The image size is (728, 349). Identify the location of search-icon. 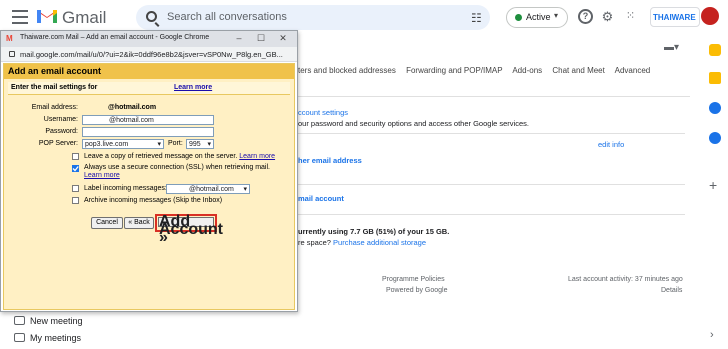
(151, 16).